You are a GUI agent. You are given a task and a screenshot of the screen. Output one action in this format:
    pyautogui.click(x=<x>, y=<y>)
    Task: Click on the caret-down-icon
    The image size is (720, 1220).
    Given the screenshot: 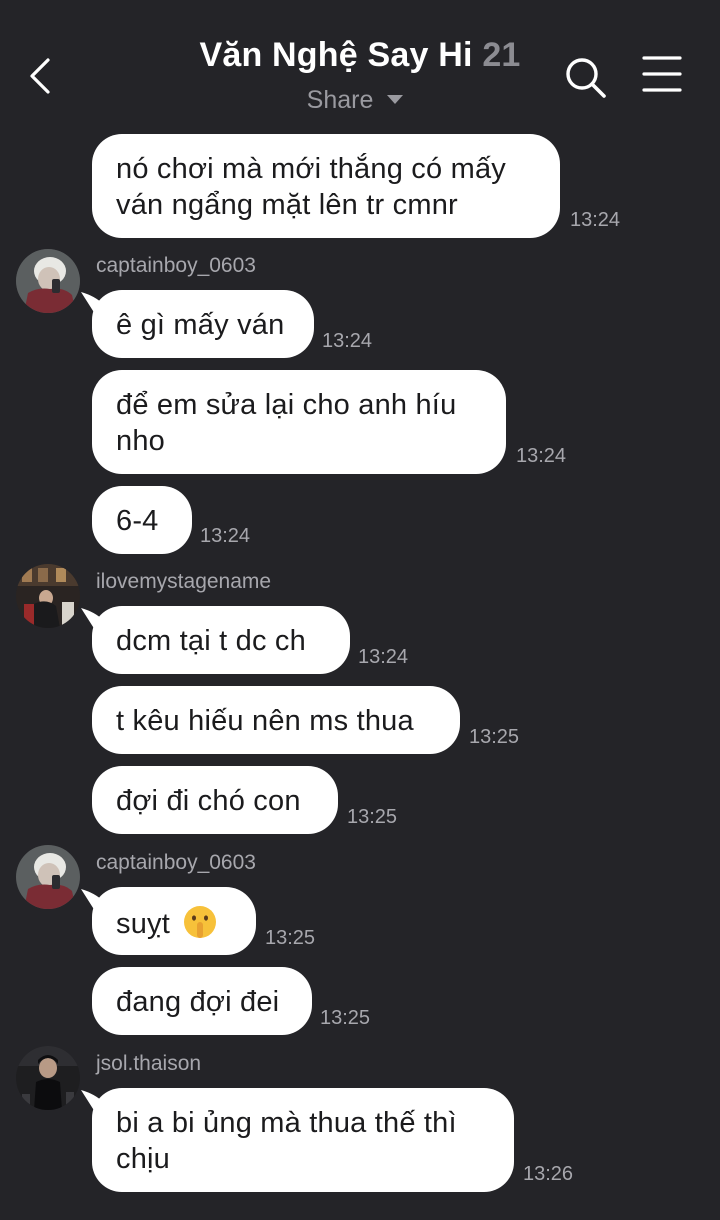 What is the action you would take?
    pyautogui.click(x=395, y=99)
    